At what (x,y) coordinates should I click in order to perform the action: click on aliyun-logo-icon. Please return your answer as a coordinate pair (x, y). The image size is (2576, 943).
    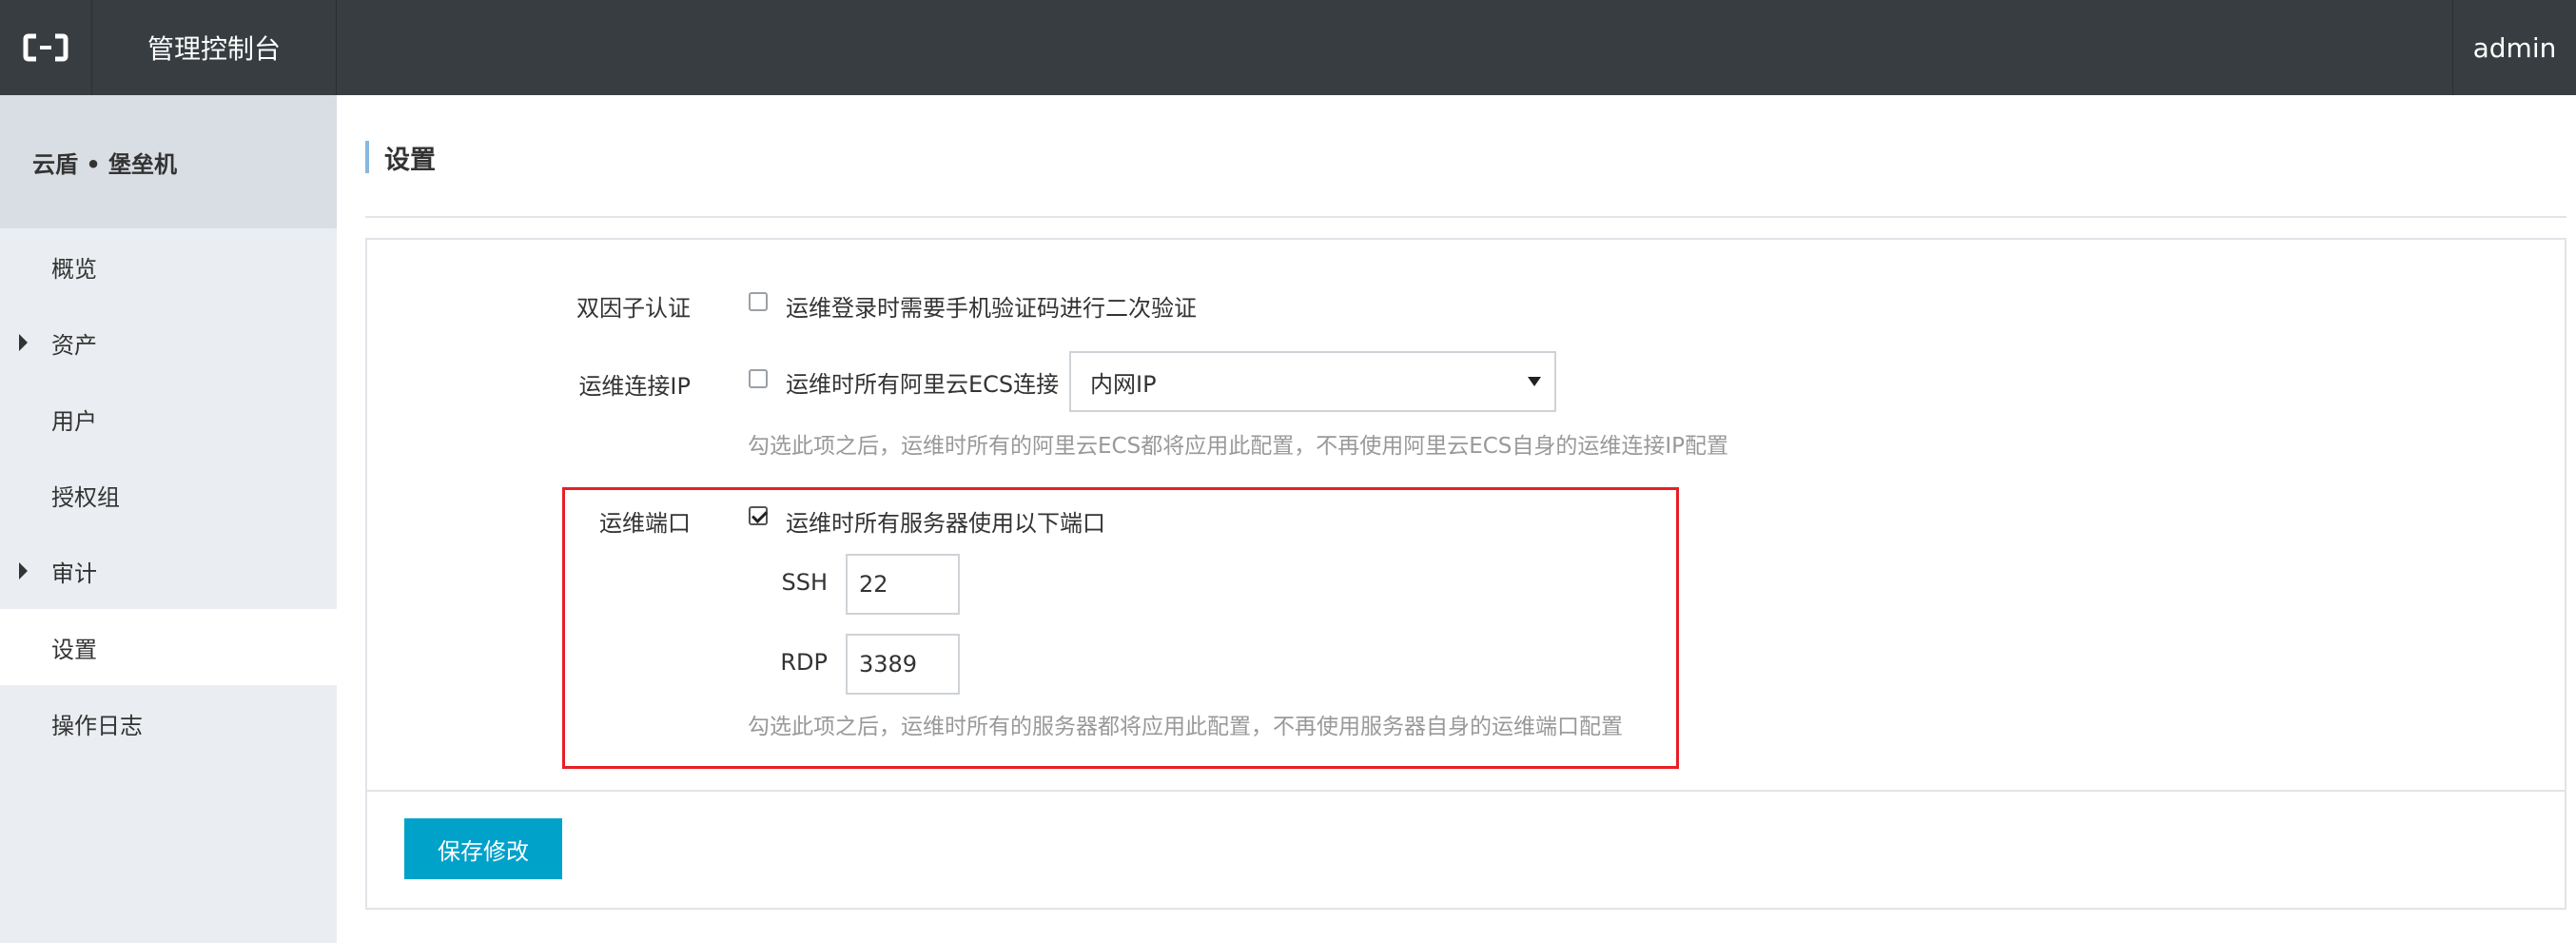
    Looking at the image, I should click on (46, 47).